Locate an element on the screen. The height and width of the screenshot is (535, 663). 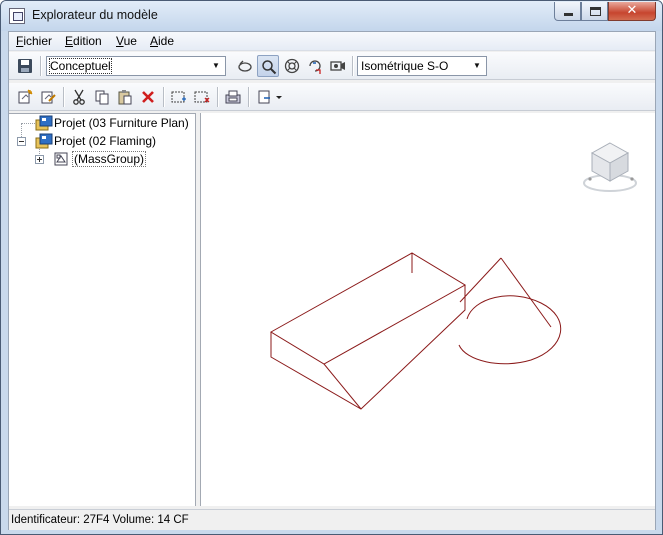
visual-style-combo: Conceptuel ▼ is located at coordinates (136, 66).